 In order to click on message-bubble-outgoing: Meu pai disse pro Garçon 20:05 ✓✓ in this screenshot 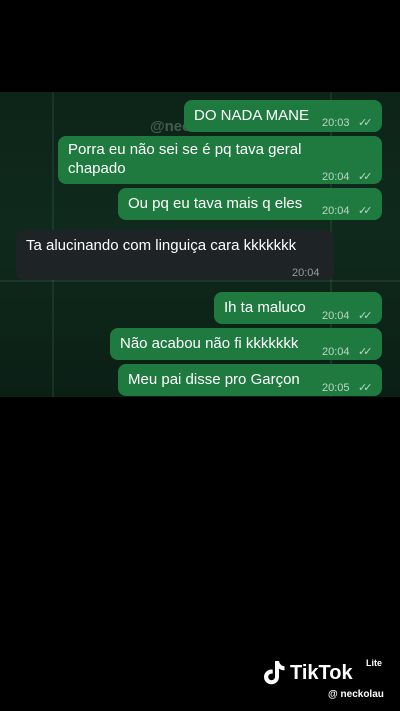, I will do `click(250, 380)`.